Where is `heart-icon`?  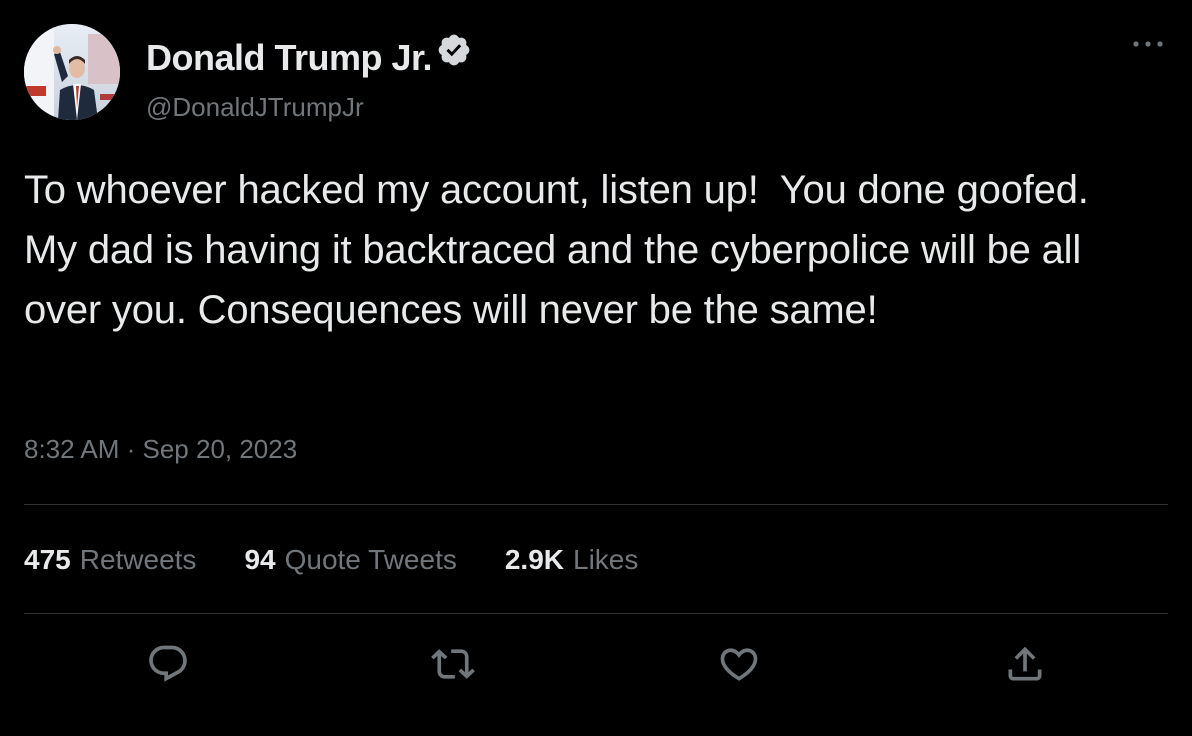
heart-icon is located at coordinates (739, 664).